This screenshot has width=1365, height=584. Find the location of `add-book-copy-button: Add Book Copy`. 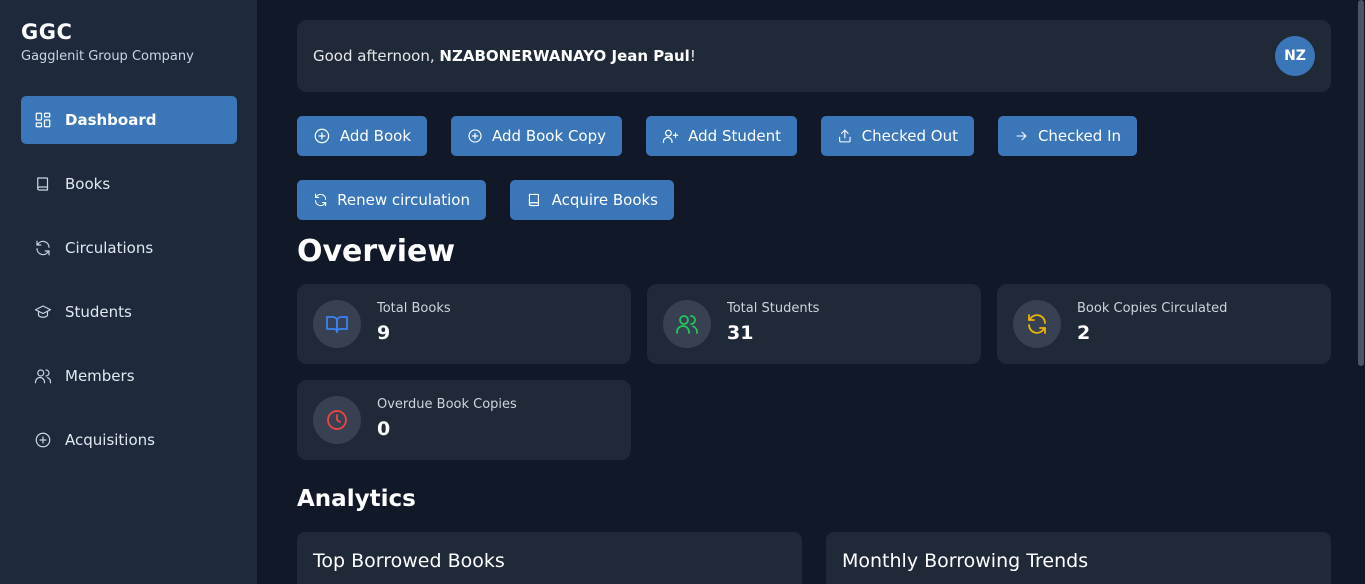

add-book-copy-button: Add Book Copy is located at coordinates (536, 136).